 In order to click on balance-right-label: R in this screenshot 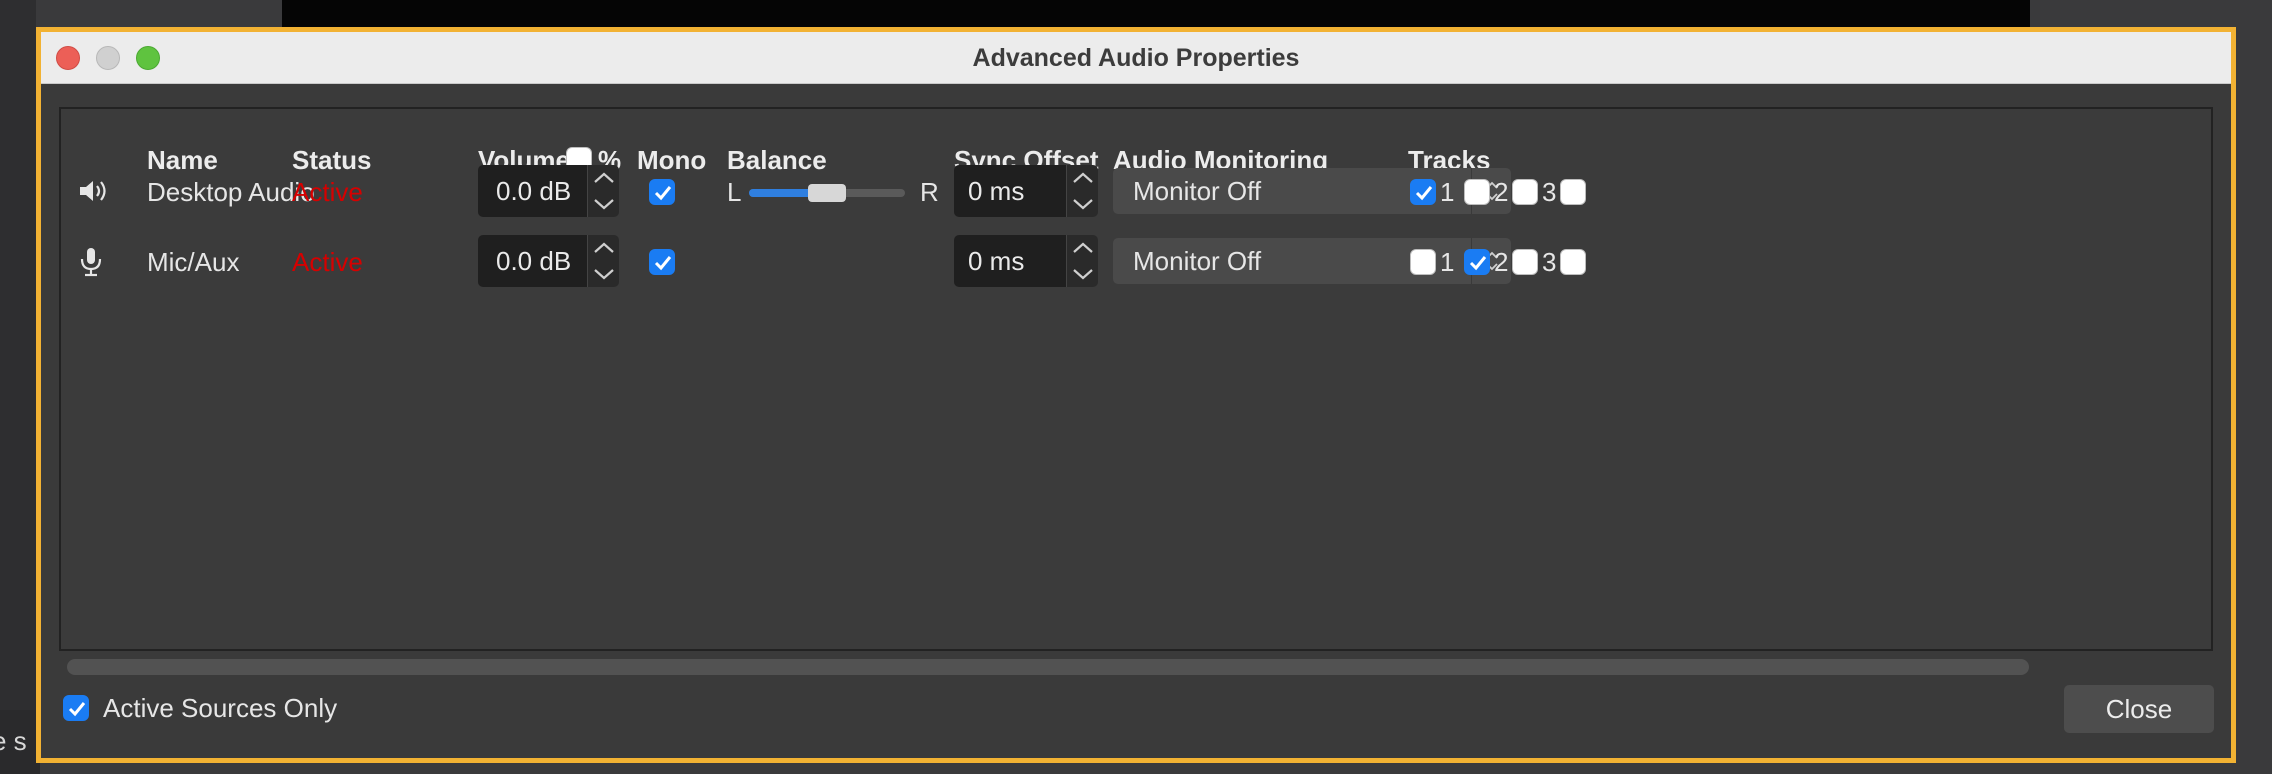, I will do `click(929, 192)`.